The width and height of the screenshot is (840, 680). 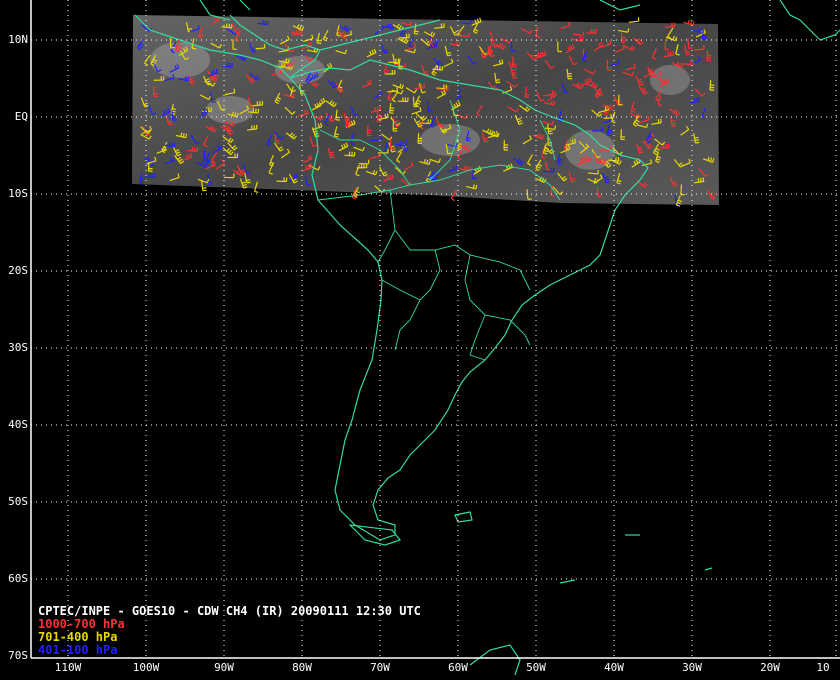 I want to click on wind-barb, so click(x=634, y=20).